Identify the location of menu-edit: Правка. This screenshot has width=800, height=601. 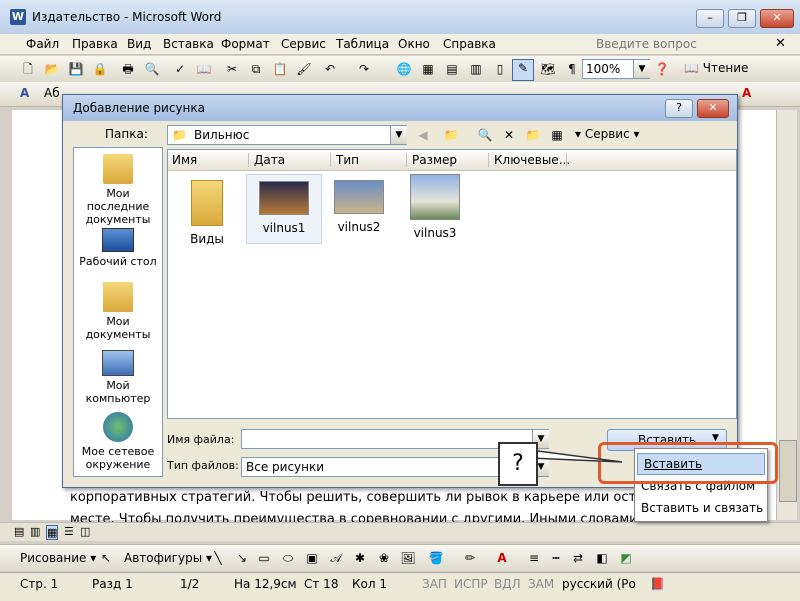
(95, 44).